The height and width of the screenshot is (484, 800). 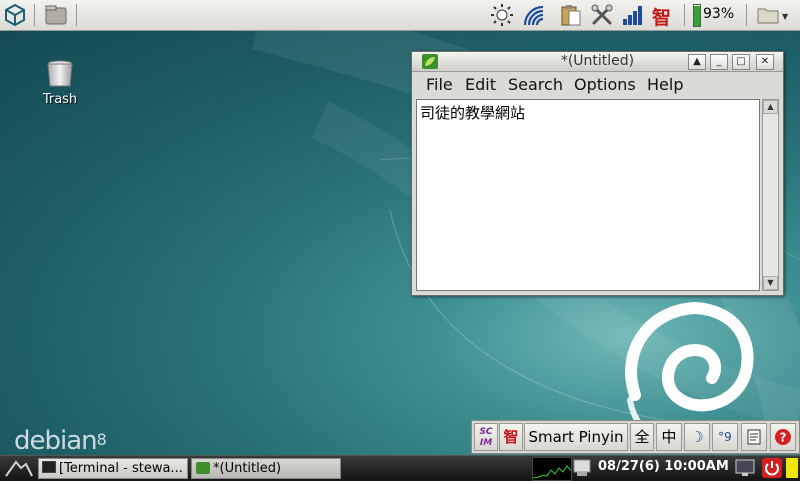 What do you see at coordinates (770, 107) in the screenshot?
I see `scroll-up-icon: ▲` at bounding box center [770, 107].